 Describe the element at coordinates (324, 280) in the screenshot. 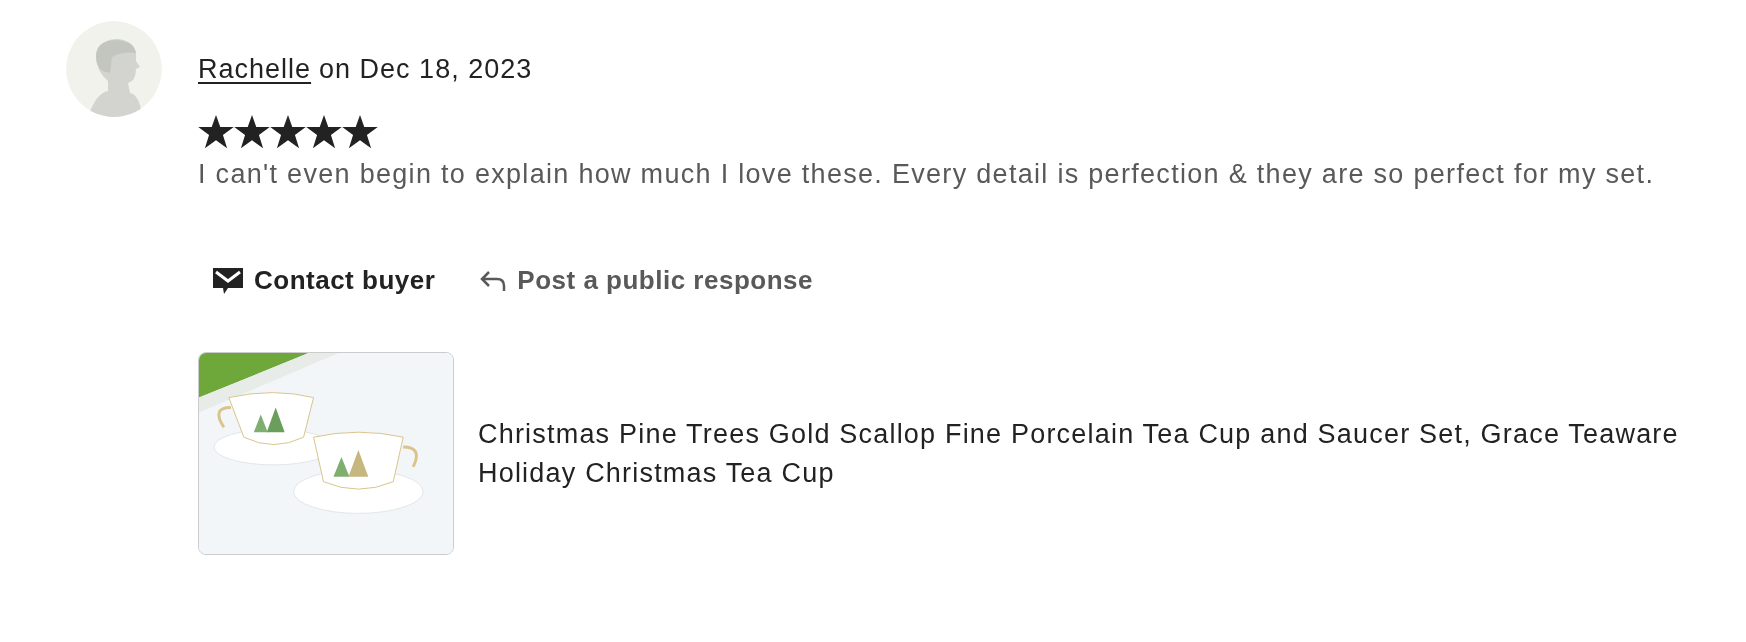

I see `contact-buyer-button: Contact buyer` at that location.